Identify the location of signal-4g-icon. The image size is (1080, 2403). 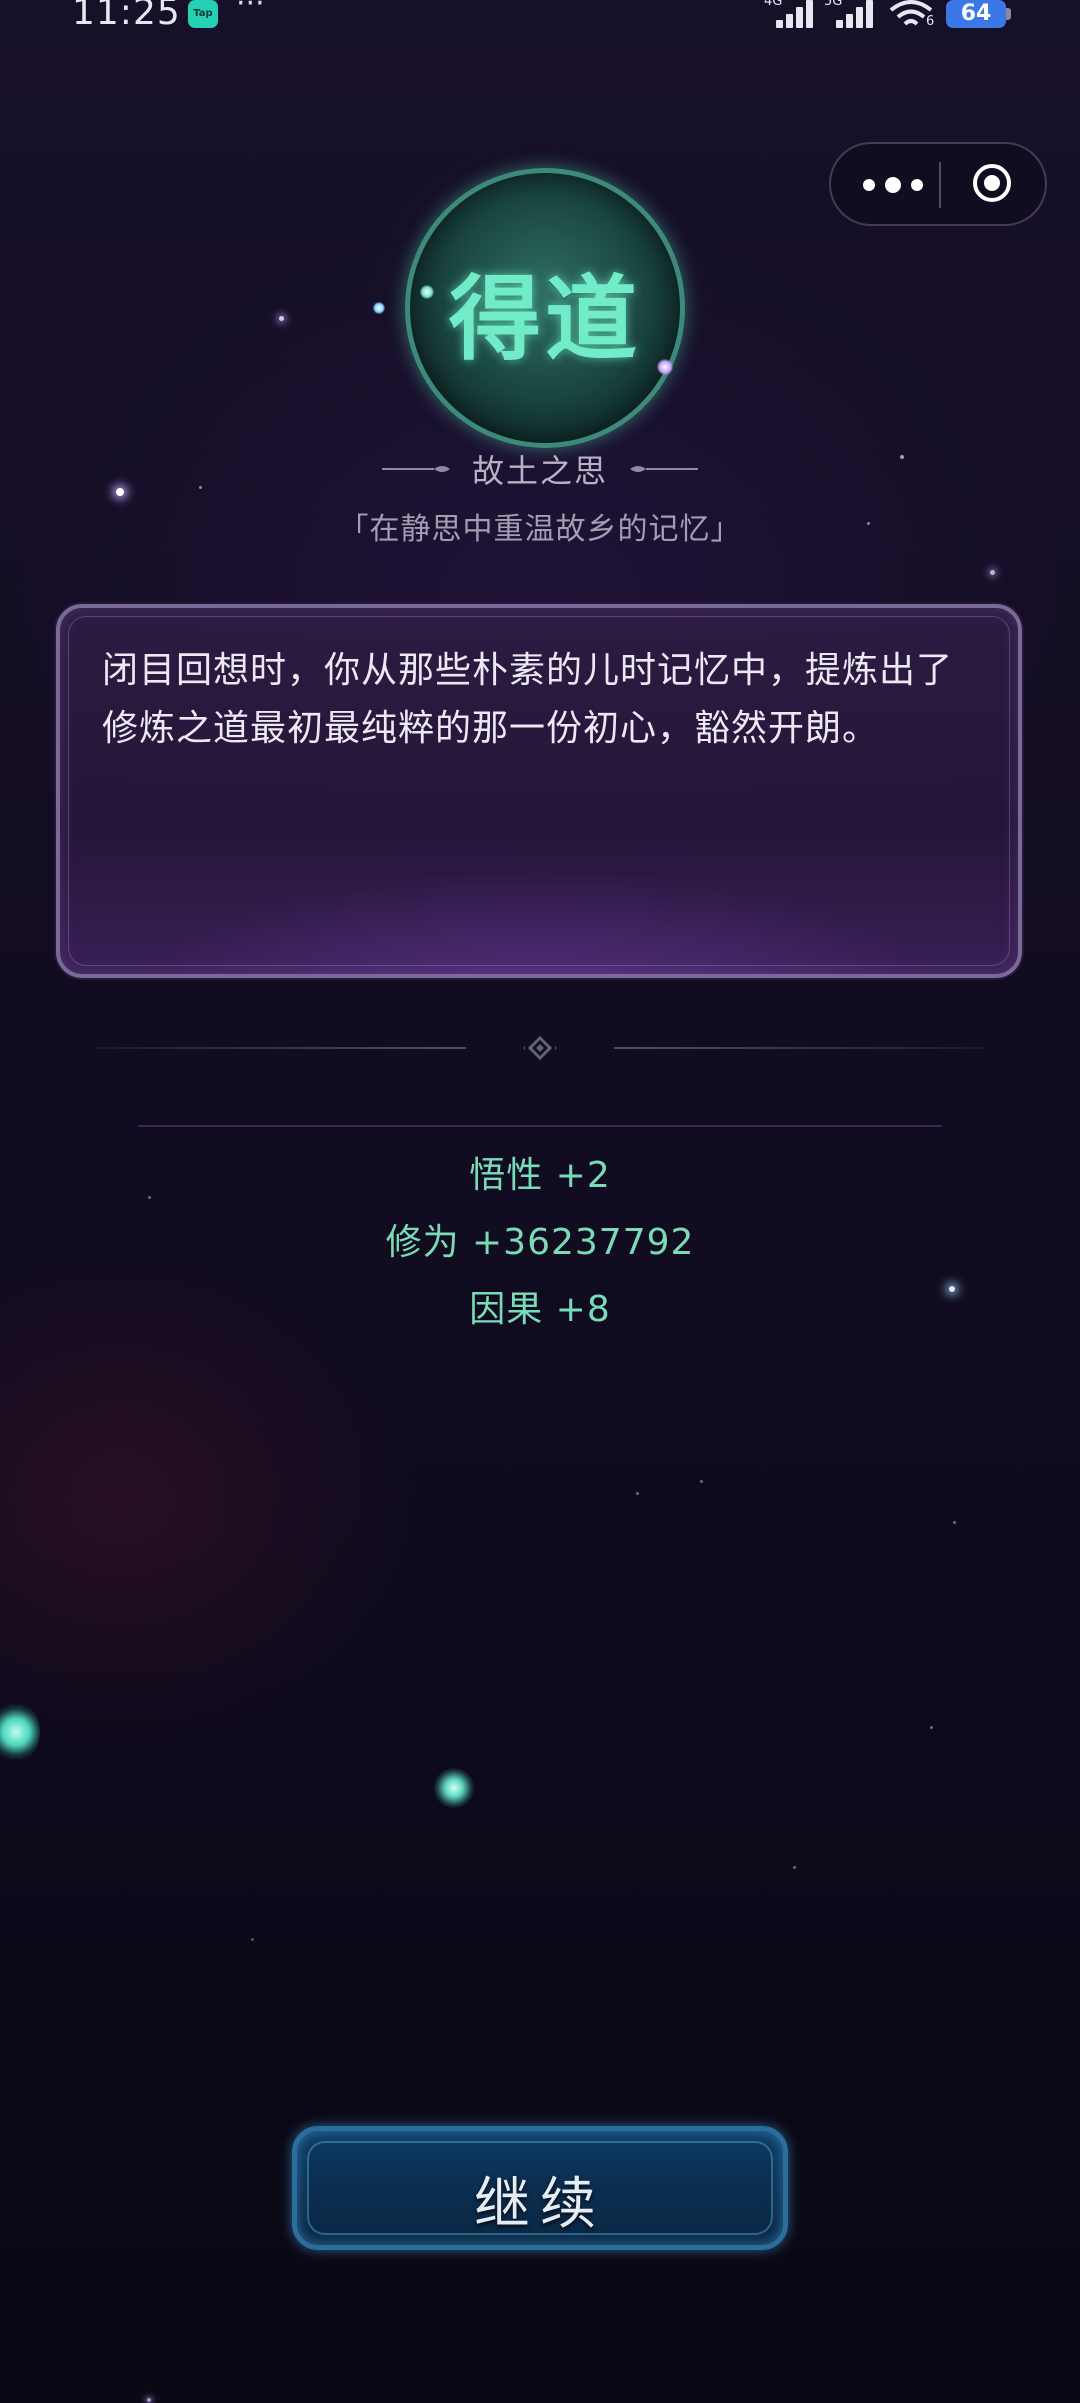
(796, 14).